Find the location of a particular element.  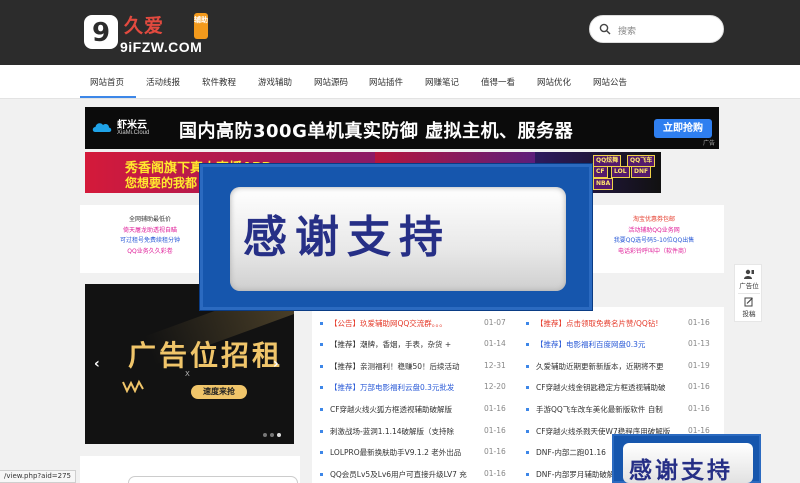

ad2-chip: LOL is located at coordinates (620, 172).